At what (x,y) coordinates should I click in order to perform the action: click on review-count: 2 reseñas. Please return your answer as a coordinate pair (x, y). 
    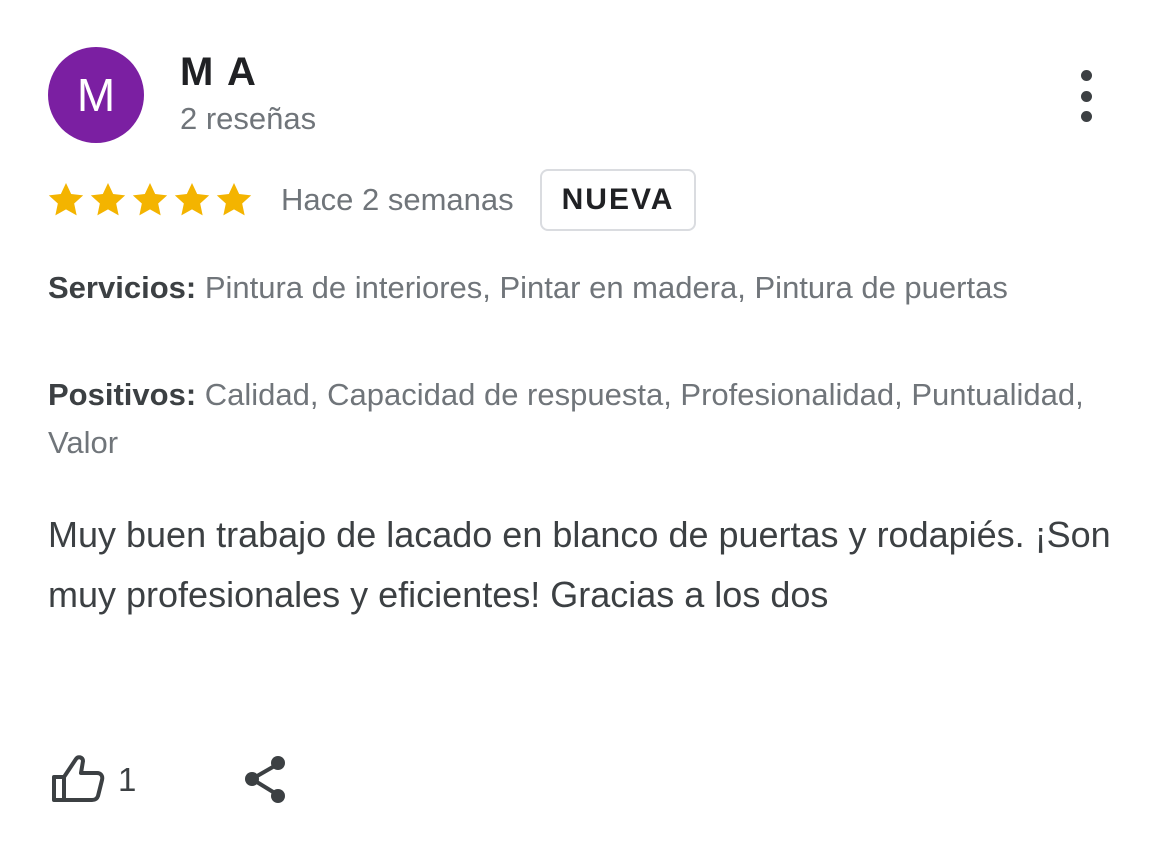
    Looking at the image, I should click on (248, 118).